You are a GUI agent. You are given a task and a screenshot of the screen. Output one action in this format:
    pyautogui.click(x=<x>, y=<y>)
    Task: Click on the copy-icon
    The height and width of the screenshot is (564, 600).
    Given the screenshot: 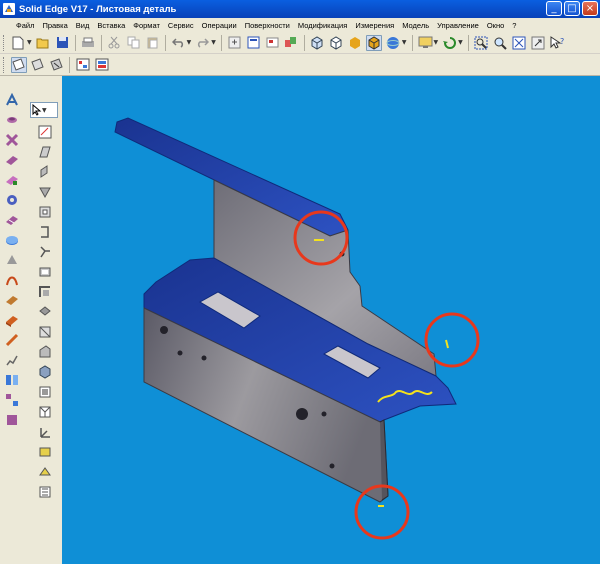 What is the action you would take?
    pyautogui.click(x=133, y=43)
    